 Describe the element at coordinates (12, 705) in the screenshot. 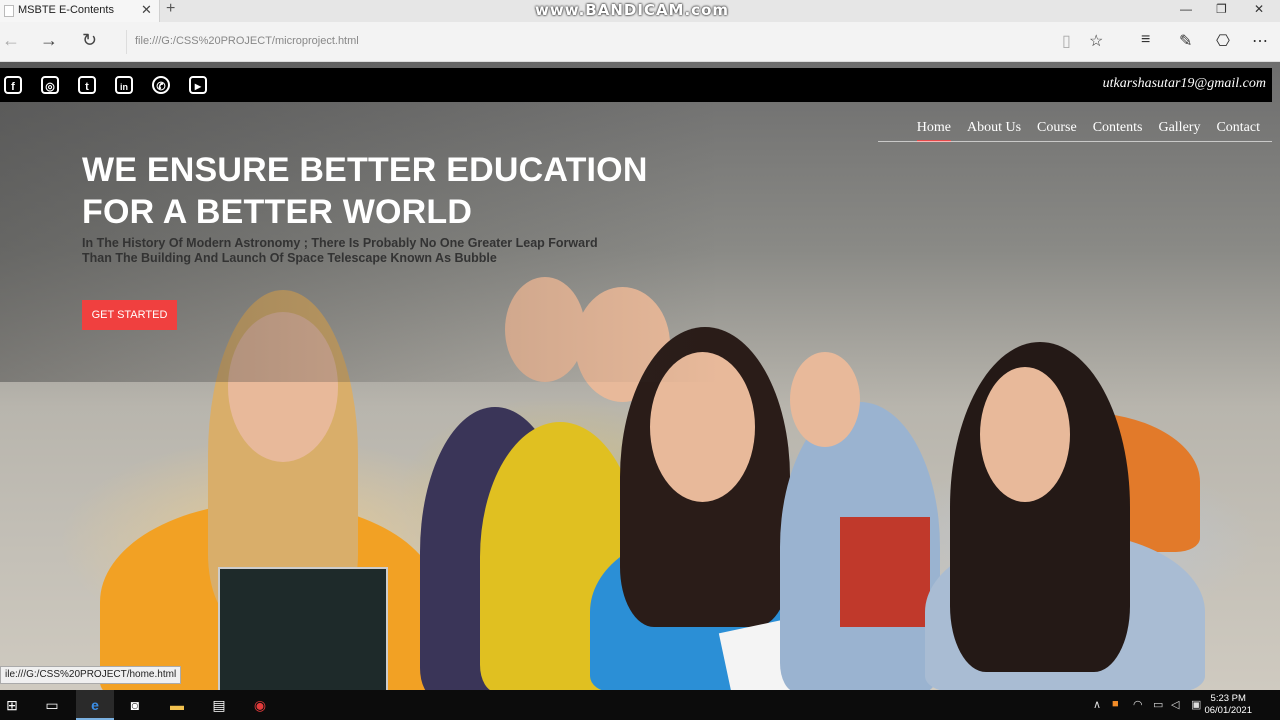

I see `windows-start-icon: ⊞` at that location.